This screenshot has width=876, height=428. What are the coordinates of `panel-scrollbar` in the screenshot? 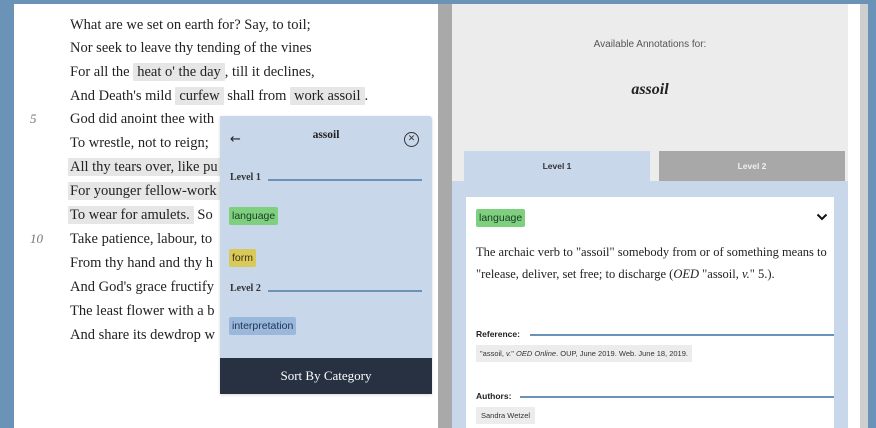 It's located at (864, 216).